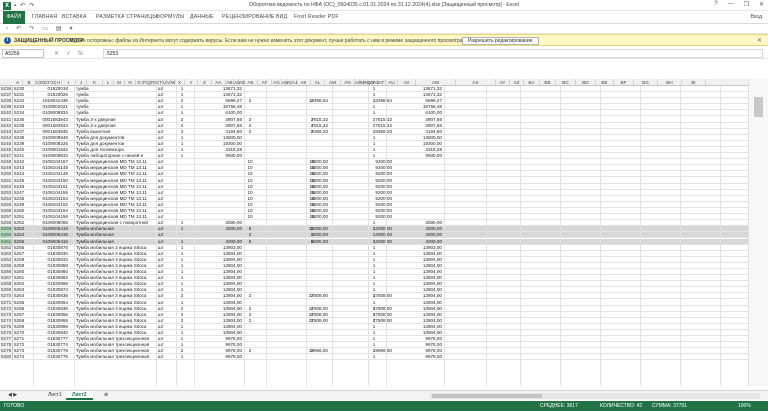 The image size is (768, 411). Describe the element at coordinates (59, 28) in the screenshot. I see `open-file-icon: ▤` at that location.